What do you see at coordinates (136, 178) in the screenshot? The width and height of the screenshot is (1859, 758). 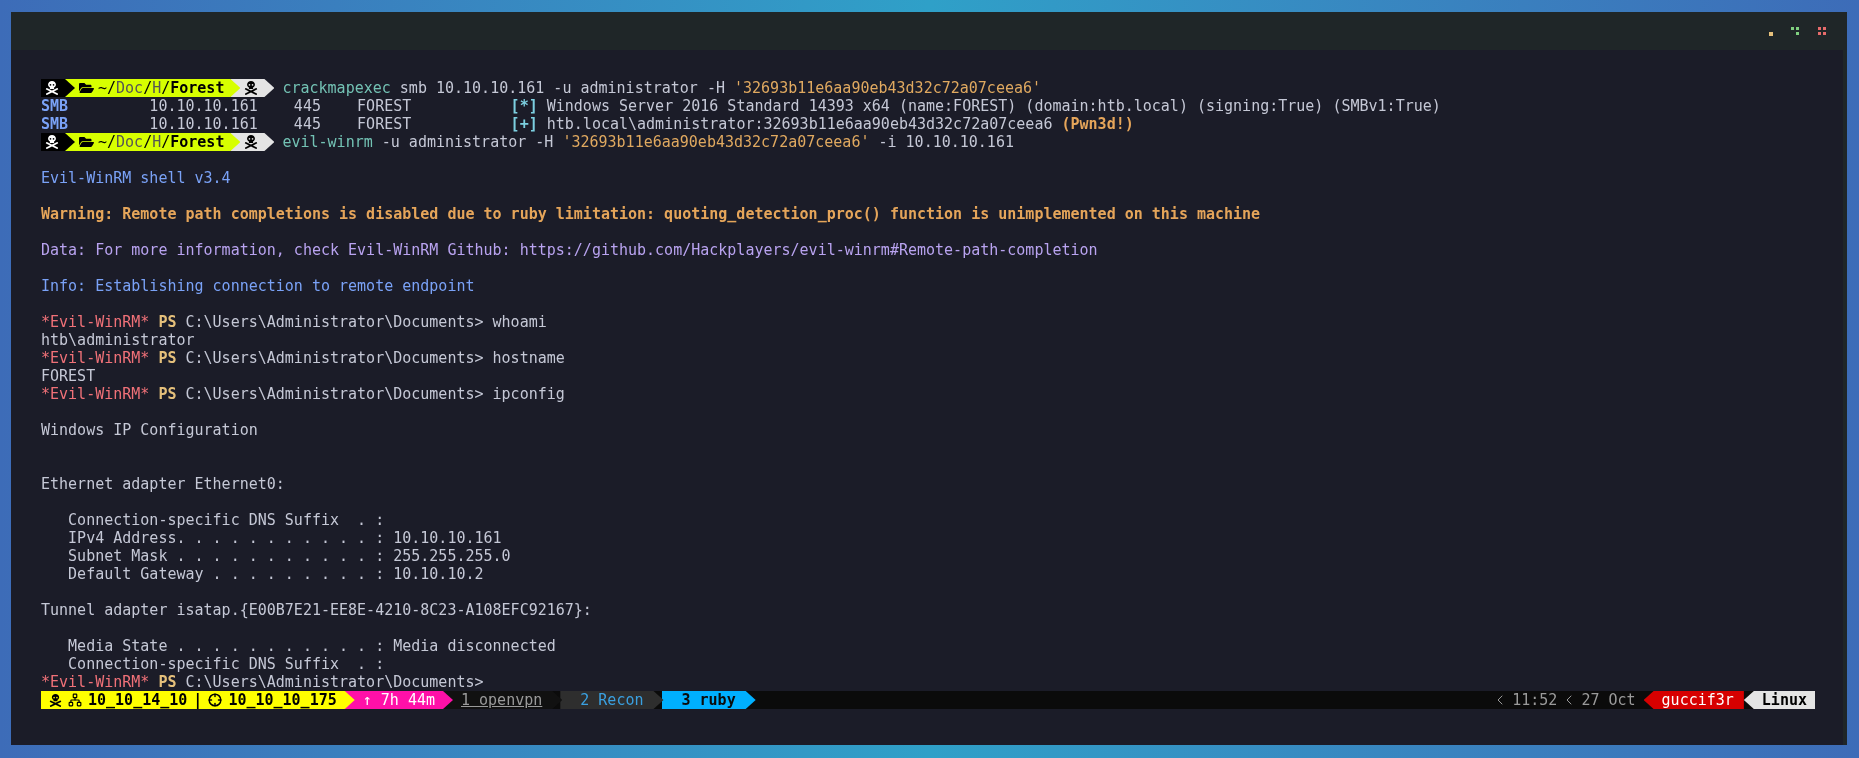 I see `terminal-line: Evil-WinRM shell v3.4` at bounding box center [136, 178].